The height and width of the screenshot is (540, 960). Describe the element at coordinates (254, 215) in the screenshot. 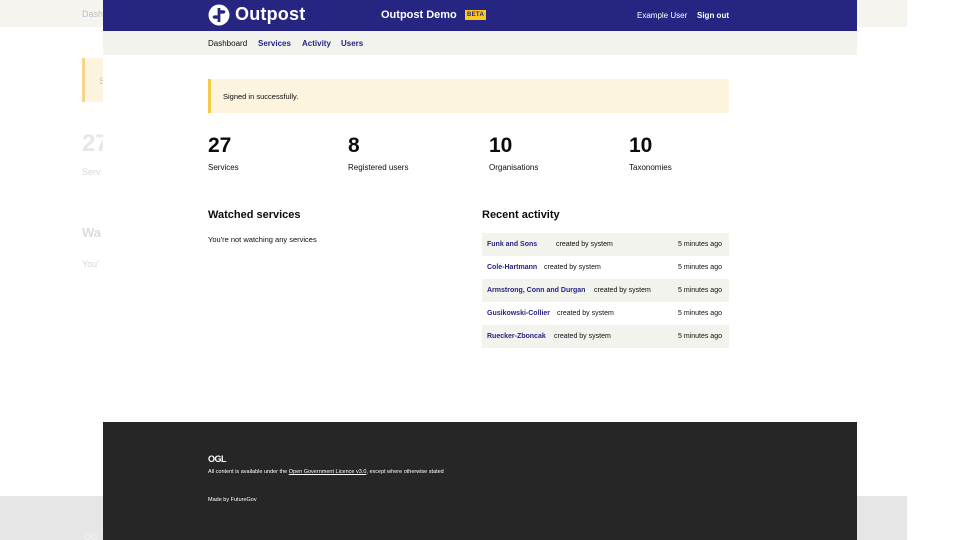

I see `watched-services-heading: Watched services` at that location.